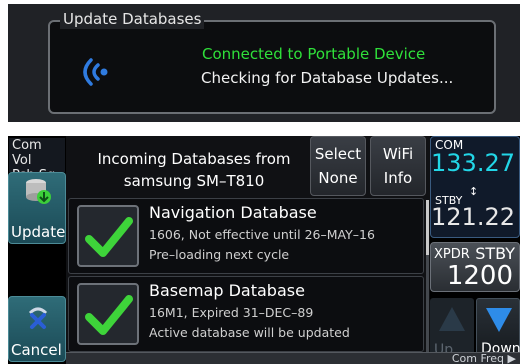 This screenshot has width=529, height=364. Describe the element at coordinates (37, 208) in the screenshot. I see `update-button: Update` at that location.